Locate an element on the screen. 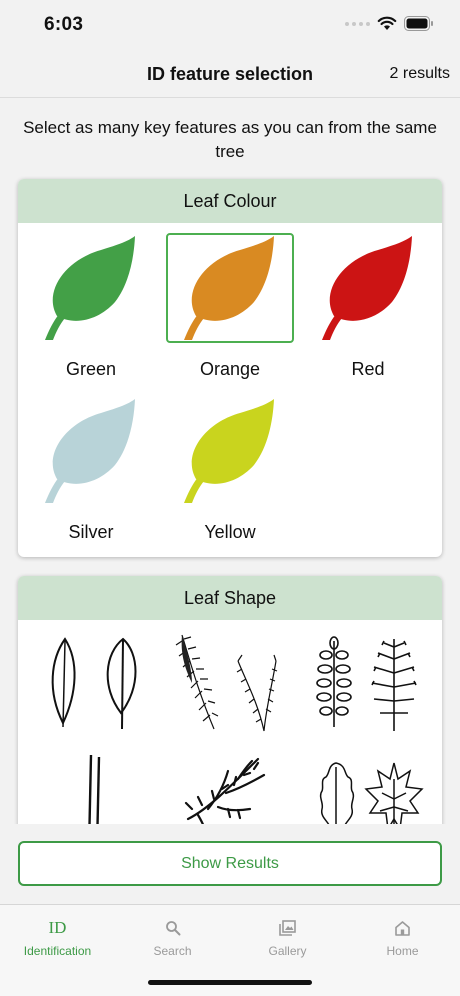 The image size is (460, 996). status-time: 6:03 is located at coordinates (64, 24).